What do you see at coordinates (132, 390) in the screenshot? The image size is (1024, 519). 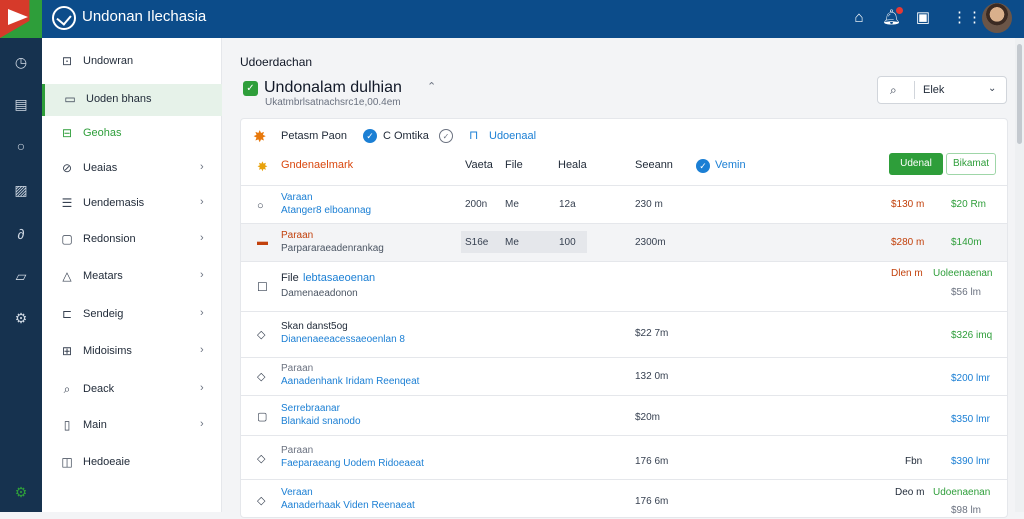 I see `sidebar-item-deack: ⌕ Deack ›` at bounding box center [132, 390].